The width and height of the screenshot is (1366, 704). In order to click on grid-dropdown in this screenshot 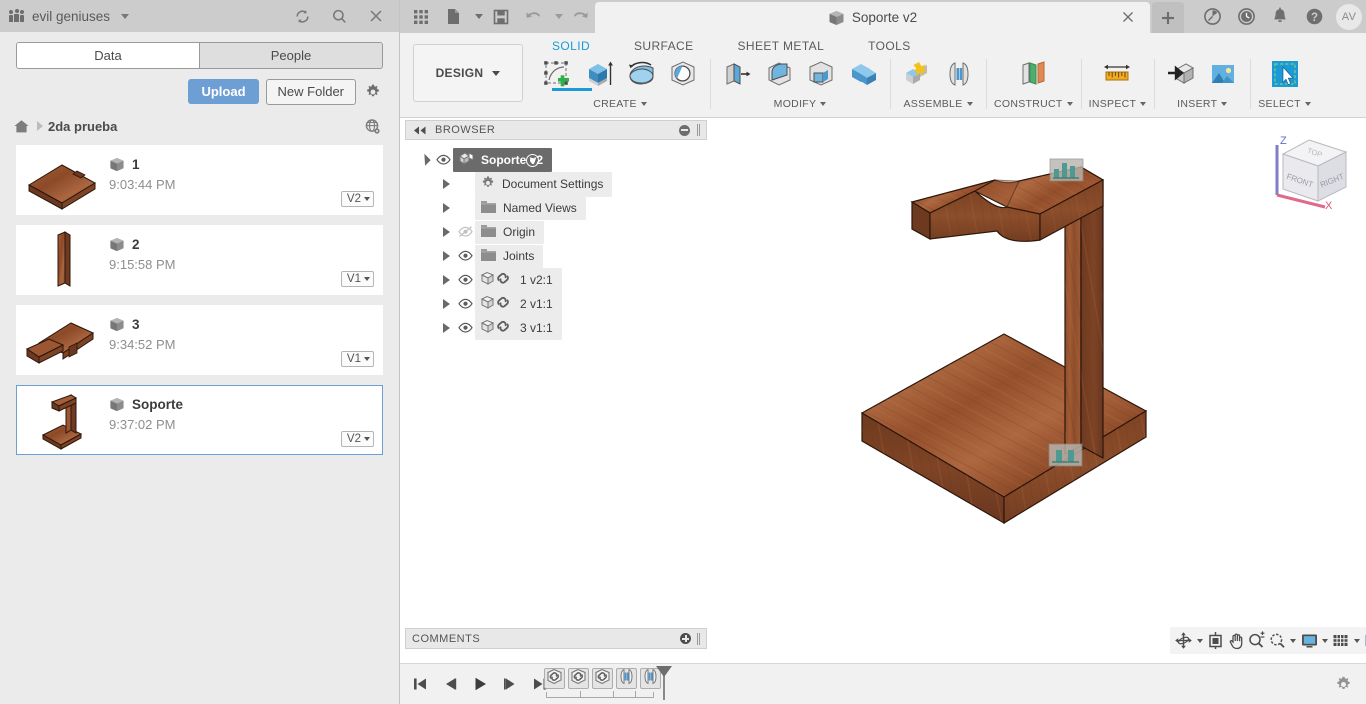, I will do `click(1357, 641)`.